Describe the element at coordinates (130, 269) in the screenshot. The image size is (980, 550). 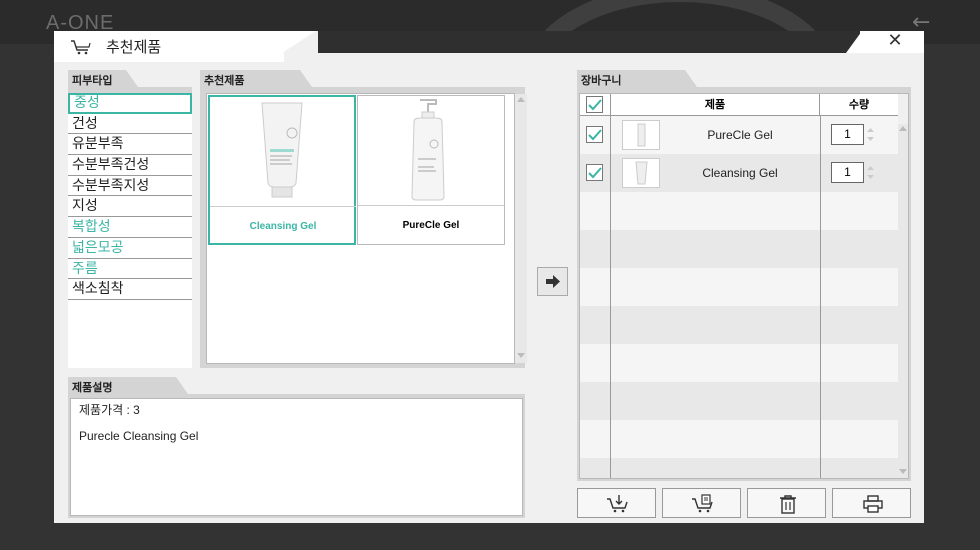
I see `skin-item-8: 주름` at that location.